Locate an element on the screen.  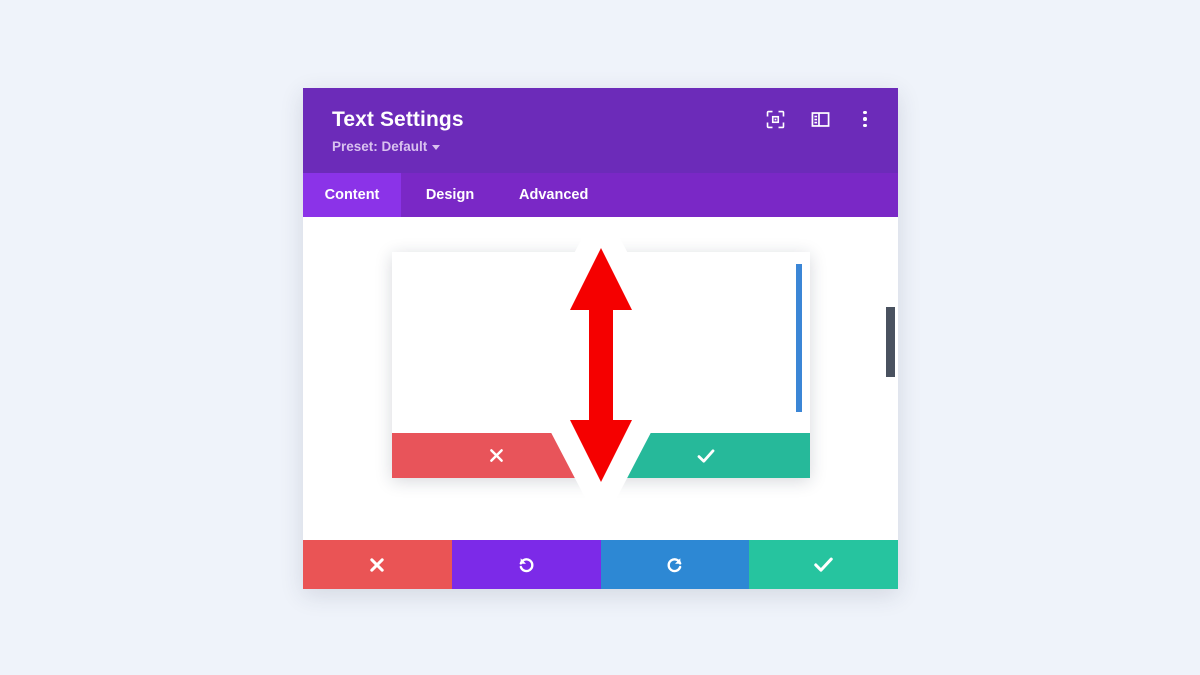
panel-header: Text Settings Preset: Default is located at coordinates (600, 130).